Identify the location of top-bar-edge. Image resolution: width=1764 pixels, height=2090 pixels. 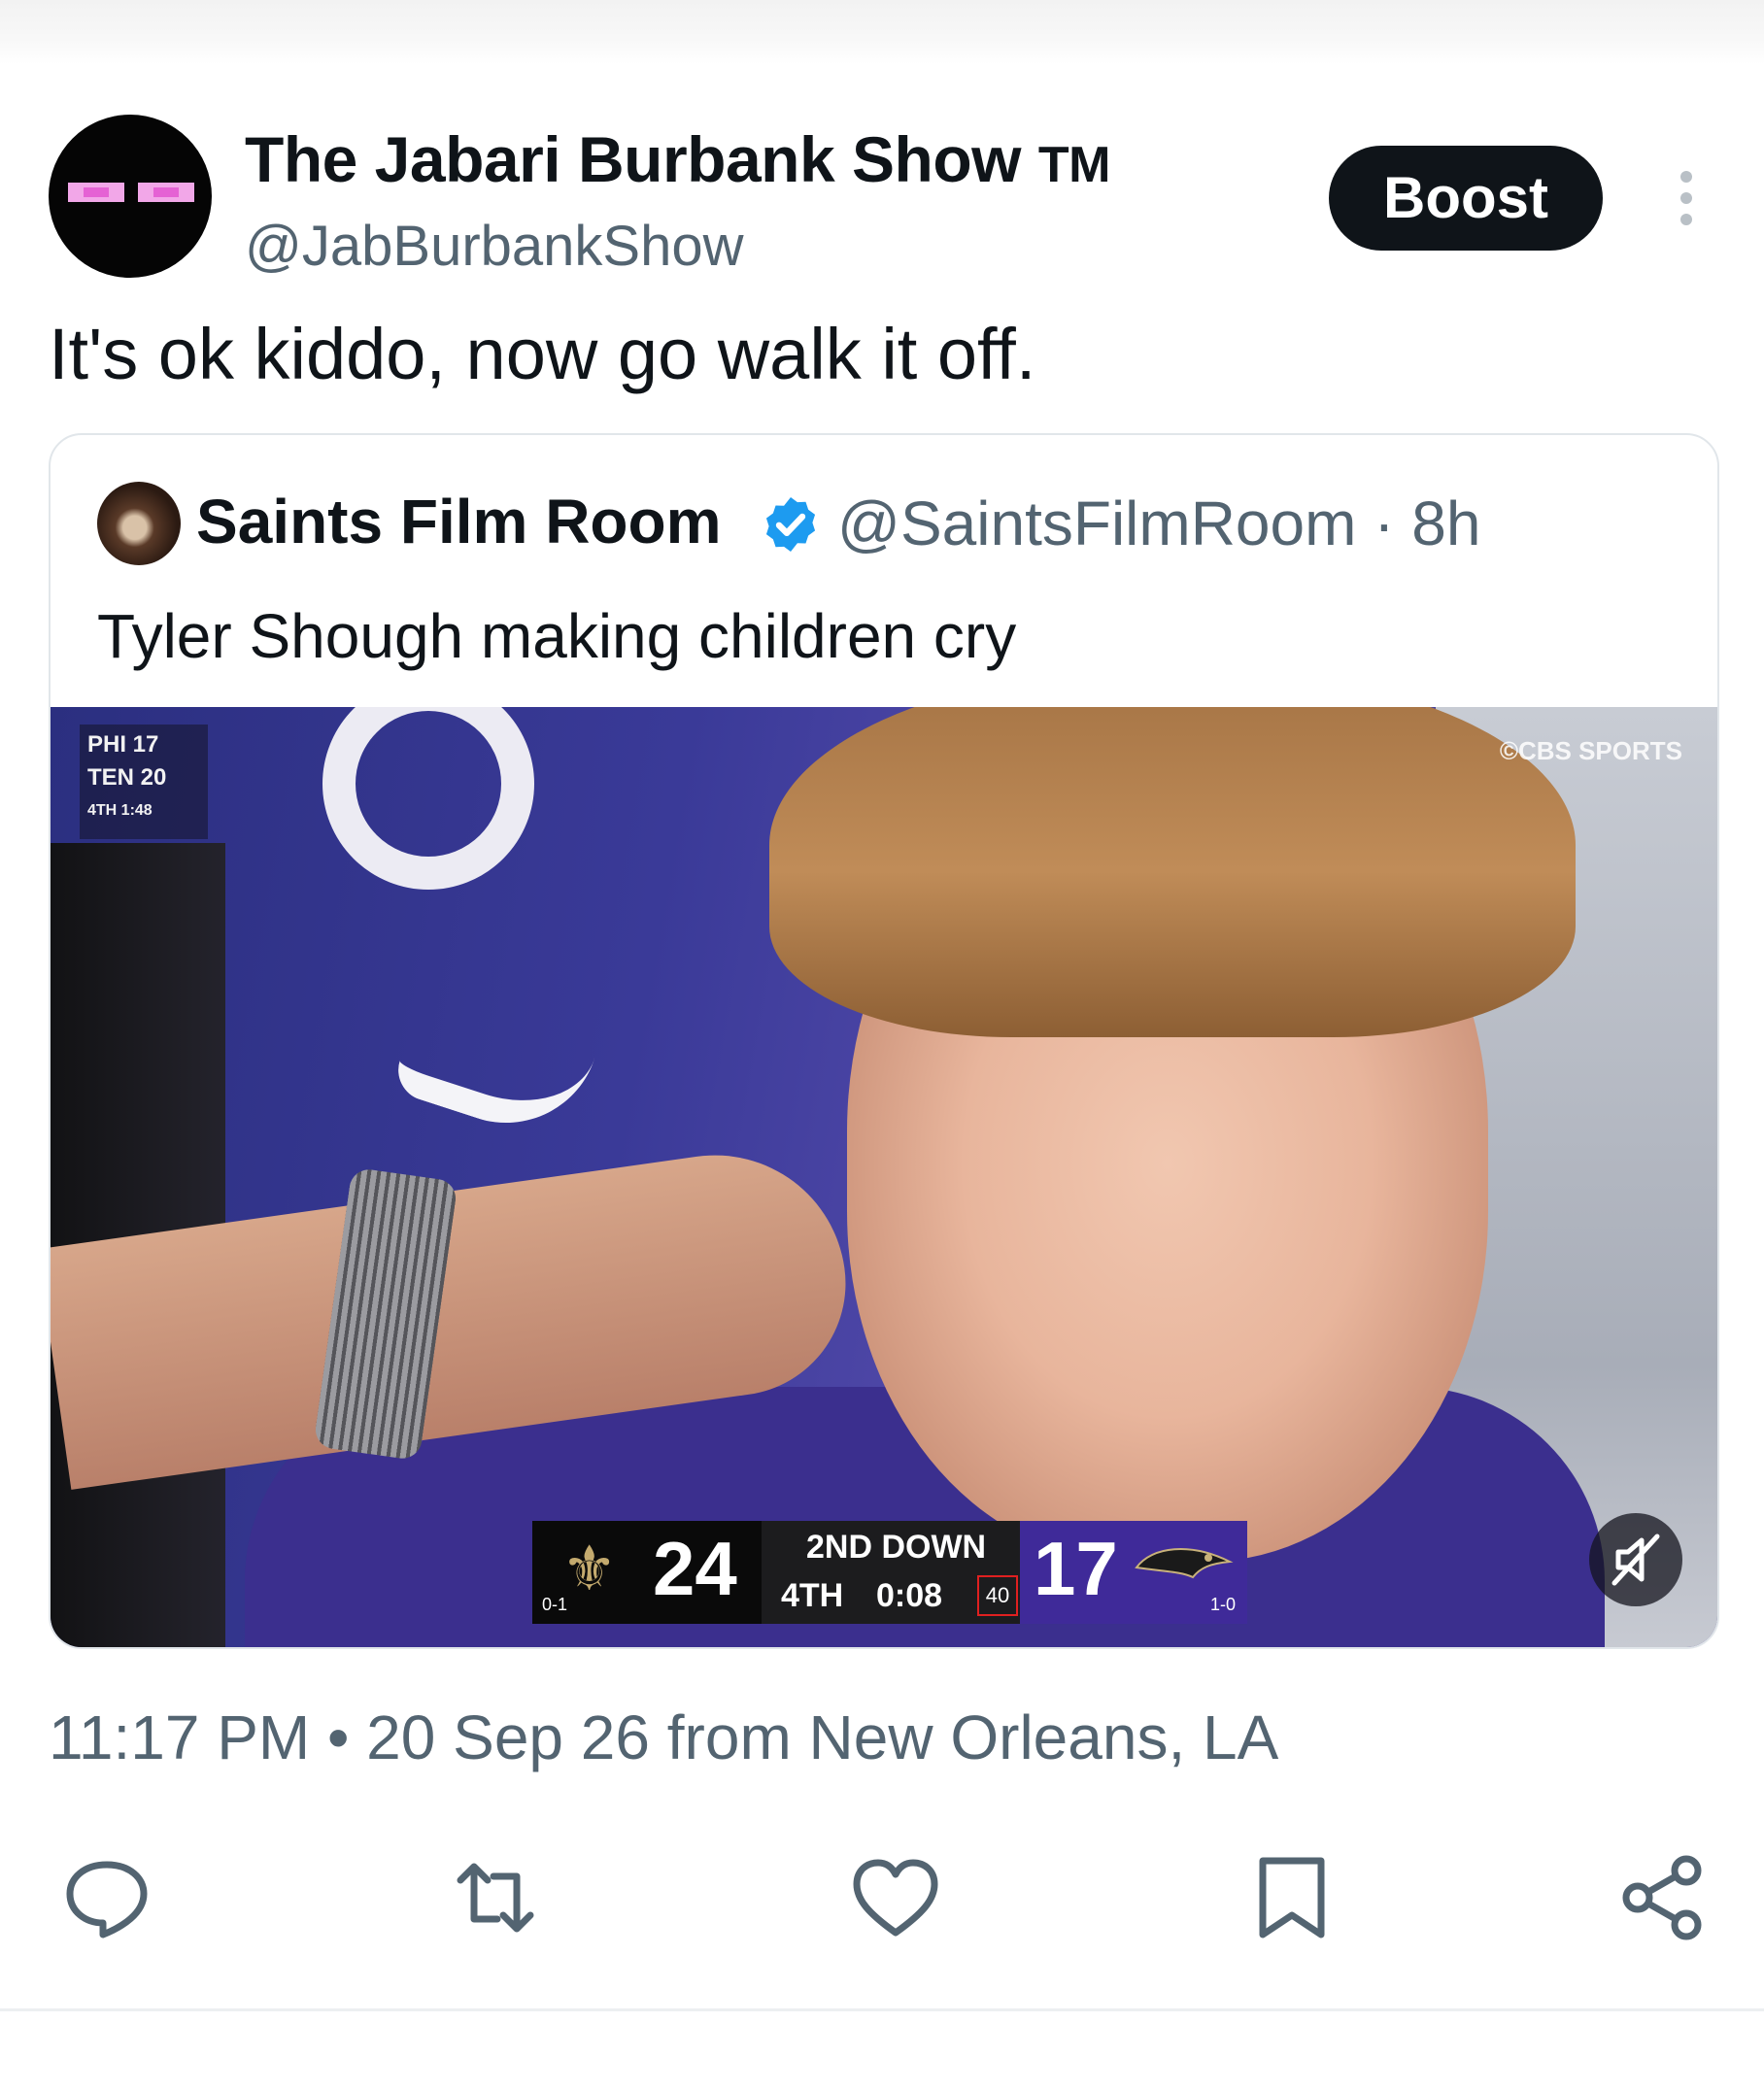
(882, 32).